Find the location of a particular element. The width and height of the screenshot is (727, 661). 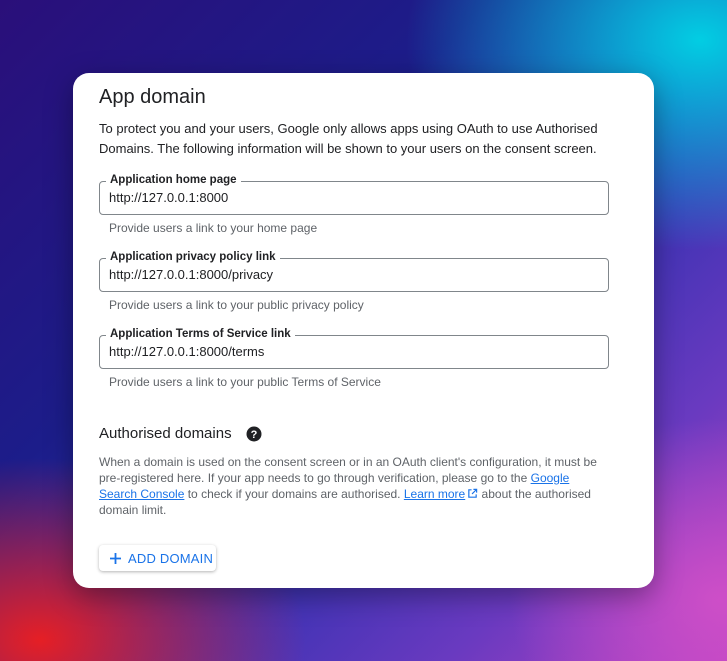

external-link-icon is located at coordinates (473, 493).